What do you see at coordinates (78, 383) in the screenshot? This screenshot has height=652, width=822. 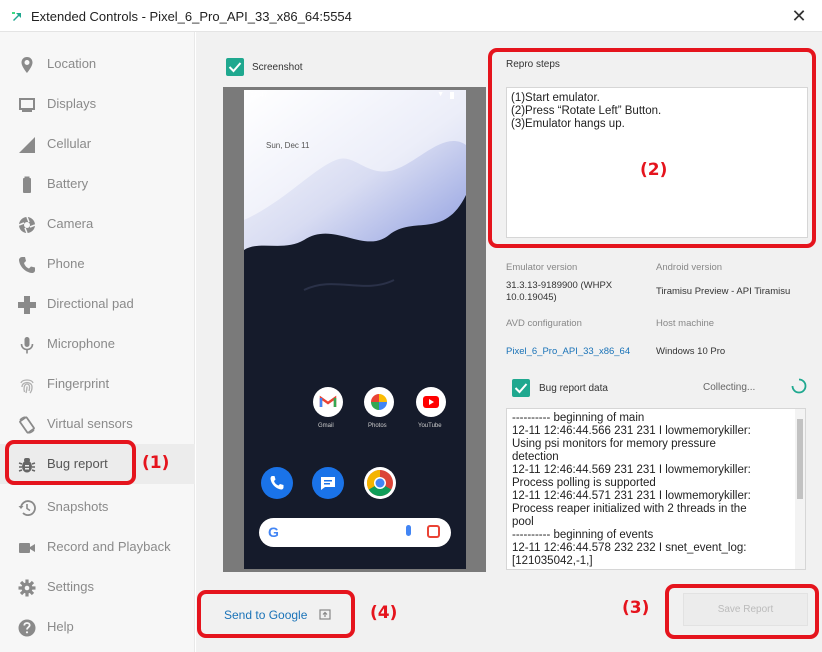 I see `sidebar-item-label: Fingerprint` at bounding box center [78, 383].